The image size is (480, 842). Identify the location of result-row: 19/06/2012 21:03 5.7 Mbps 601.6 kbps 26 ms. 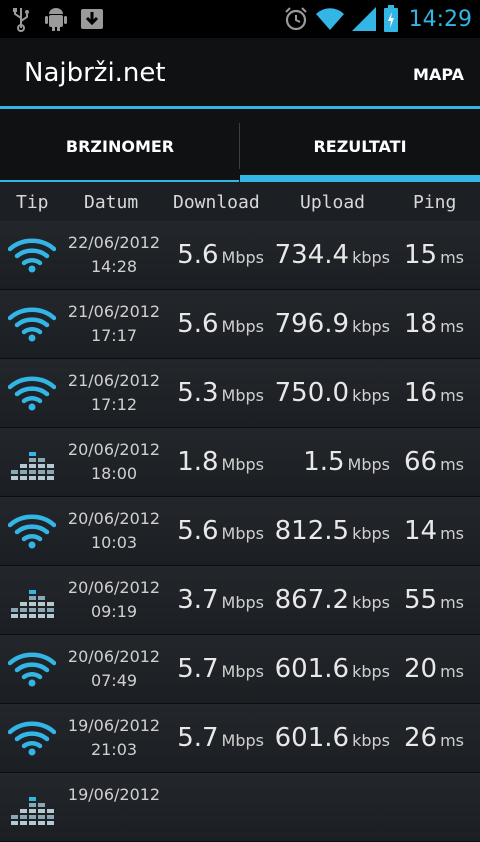
(240, 738).